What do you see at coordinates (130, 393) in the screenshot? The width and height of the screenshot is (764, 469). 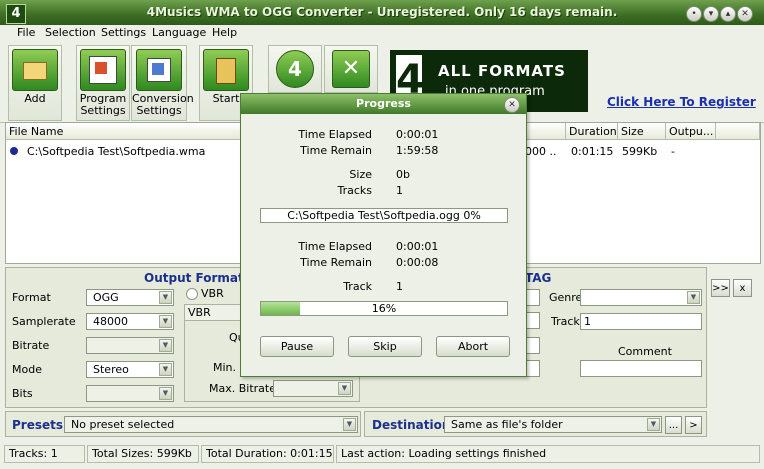 I see `bits-select: ▼` at bounding box center [130, 393].